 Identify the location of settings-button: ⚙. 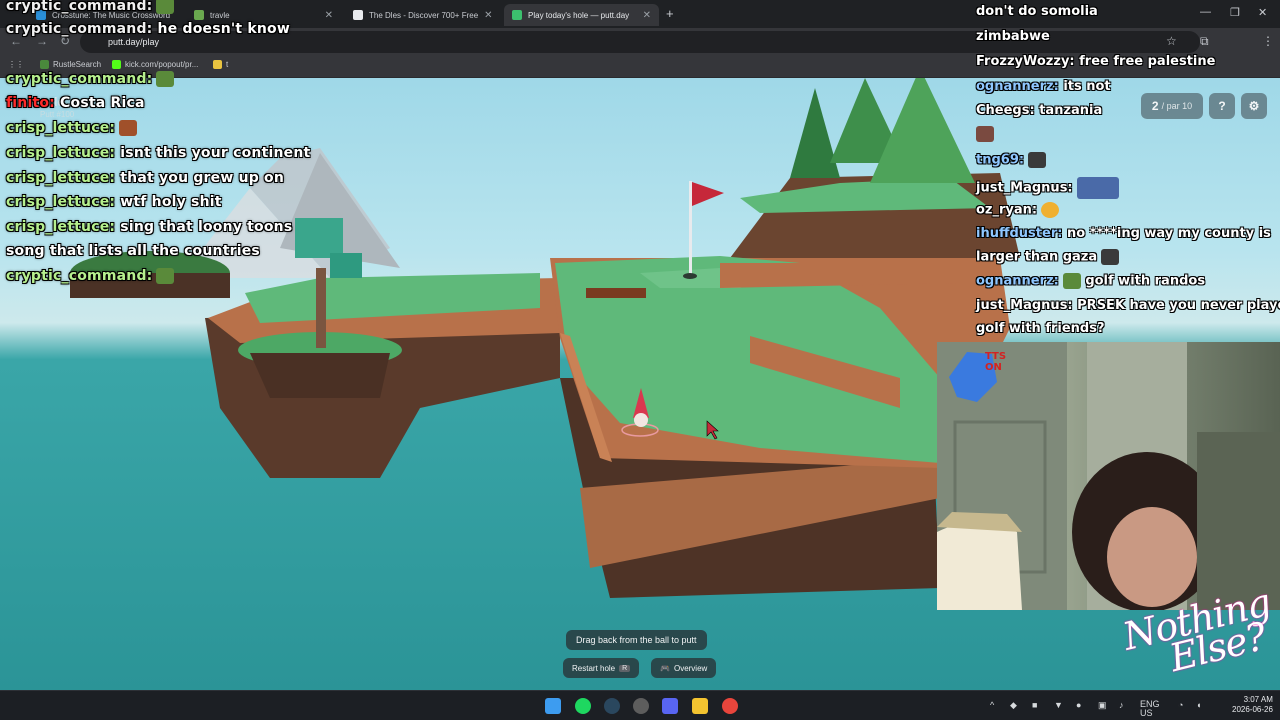
(1254, 106).